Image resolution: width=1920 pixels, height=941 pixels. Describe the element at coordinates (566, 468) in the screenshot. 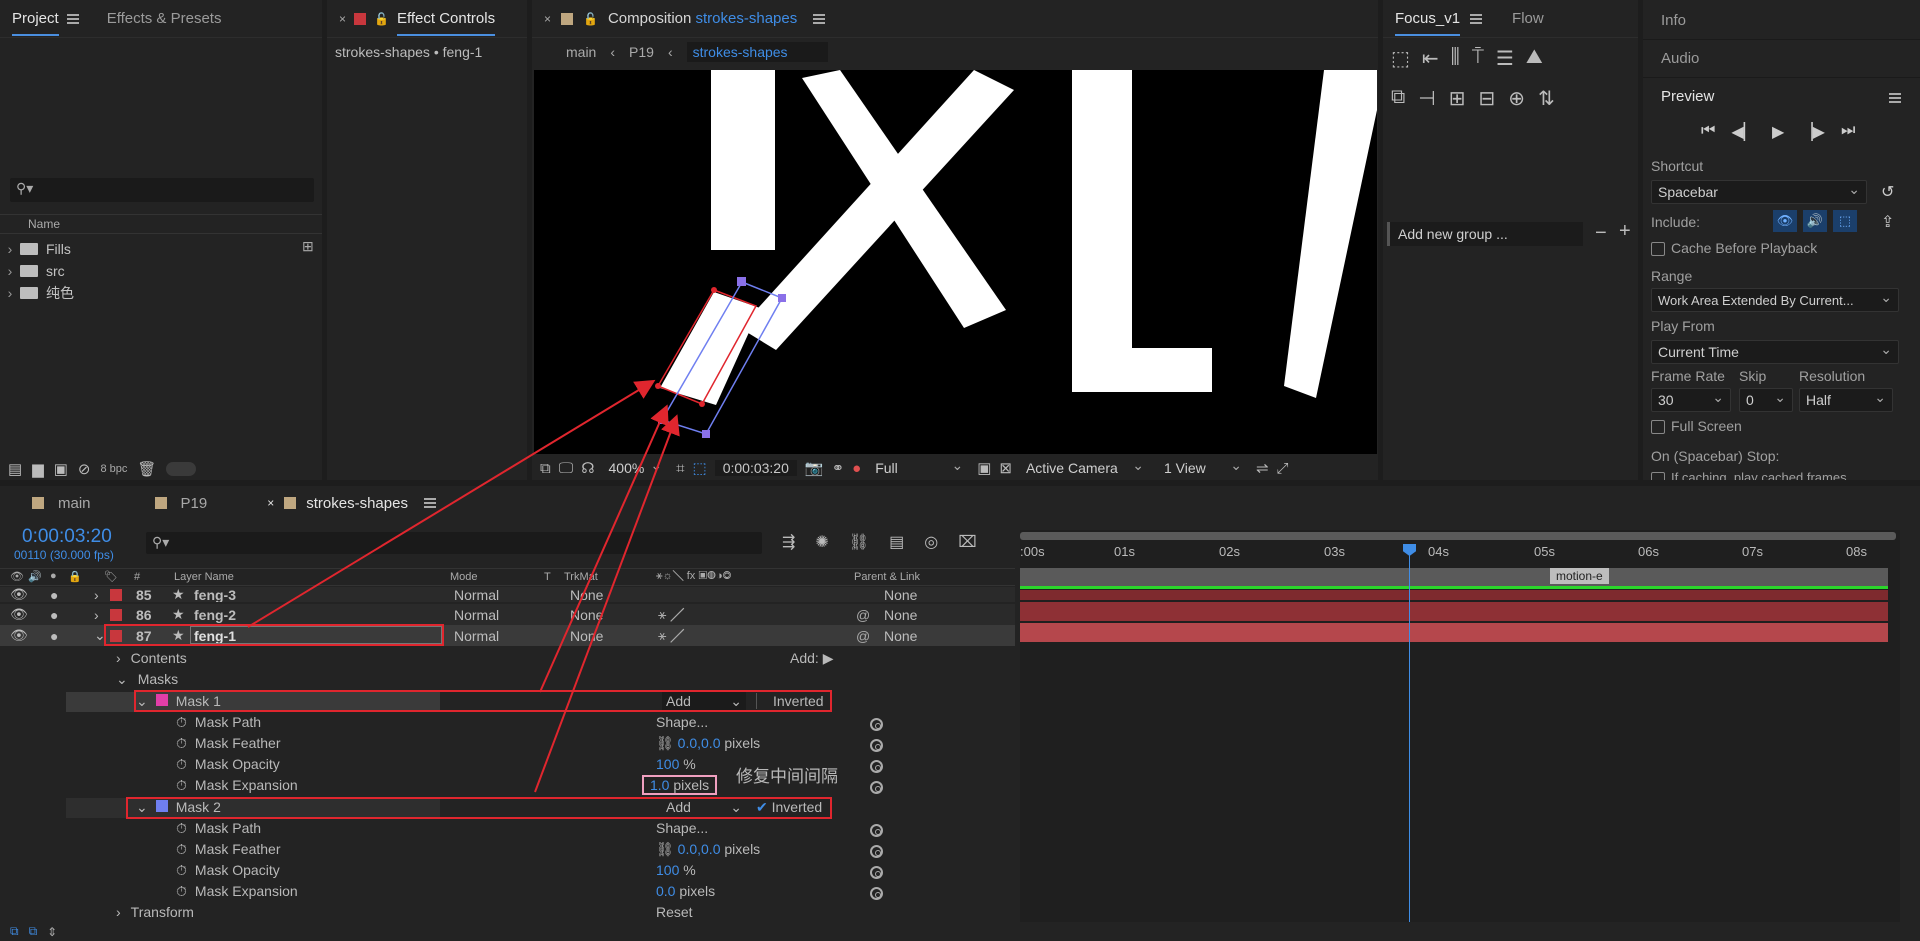

I see `monitor-icon: 🖵` at that location.